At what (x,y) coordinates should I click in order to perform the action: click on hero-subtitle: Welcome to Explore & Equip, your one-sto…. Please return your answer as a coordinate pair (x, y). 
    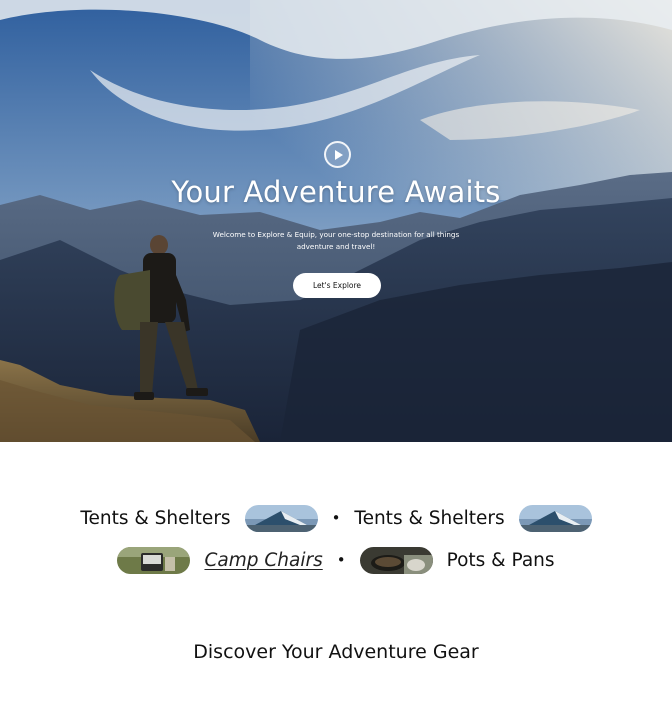
    Looking at the image, I should click on (336, 240).